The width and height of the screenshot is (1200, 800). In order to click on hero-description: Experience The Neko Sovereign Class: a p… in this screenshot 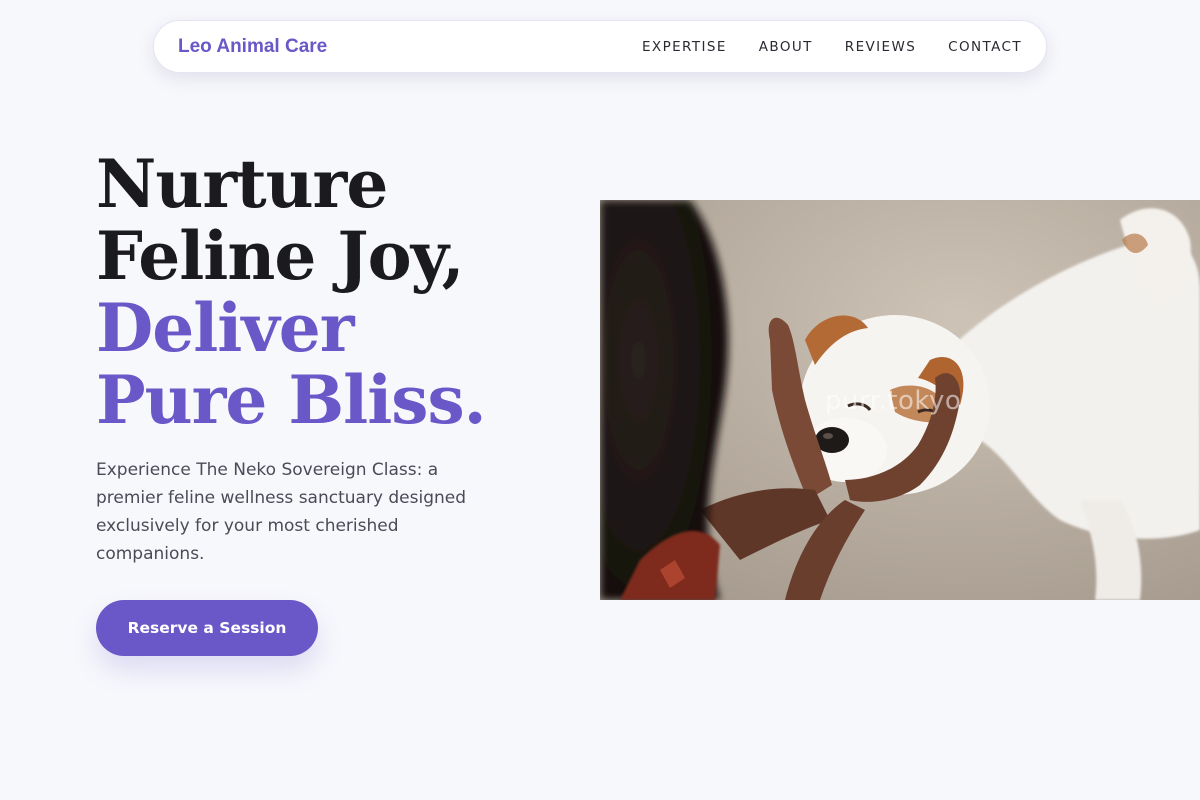, I will do `click(281, 512)`.